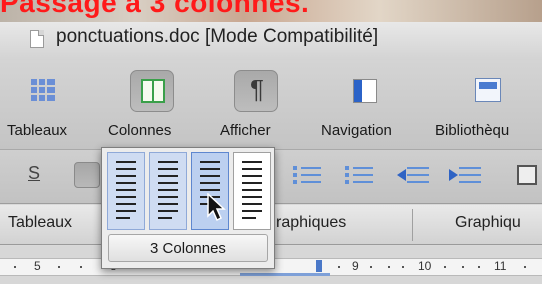 This screenshot has height=284, width=542. I want to click on banner: Passage à 3 colonnes., so click(271, 11).